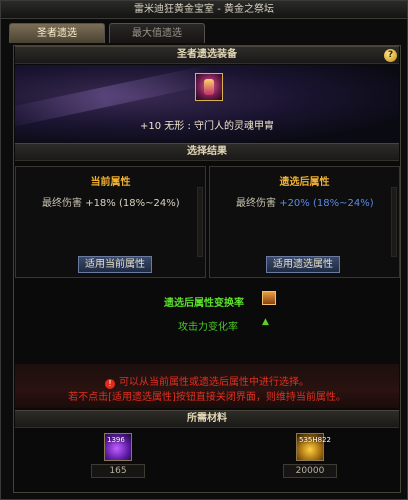  Describe the element at coordinates (315, 440) in the screenshot. I see `material-2-count: 535H822` at that location.